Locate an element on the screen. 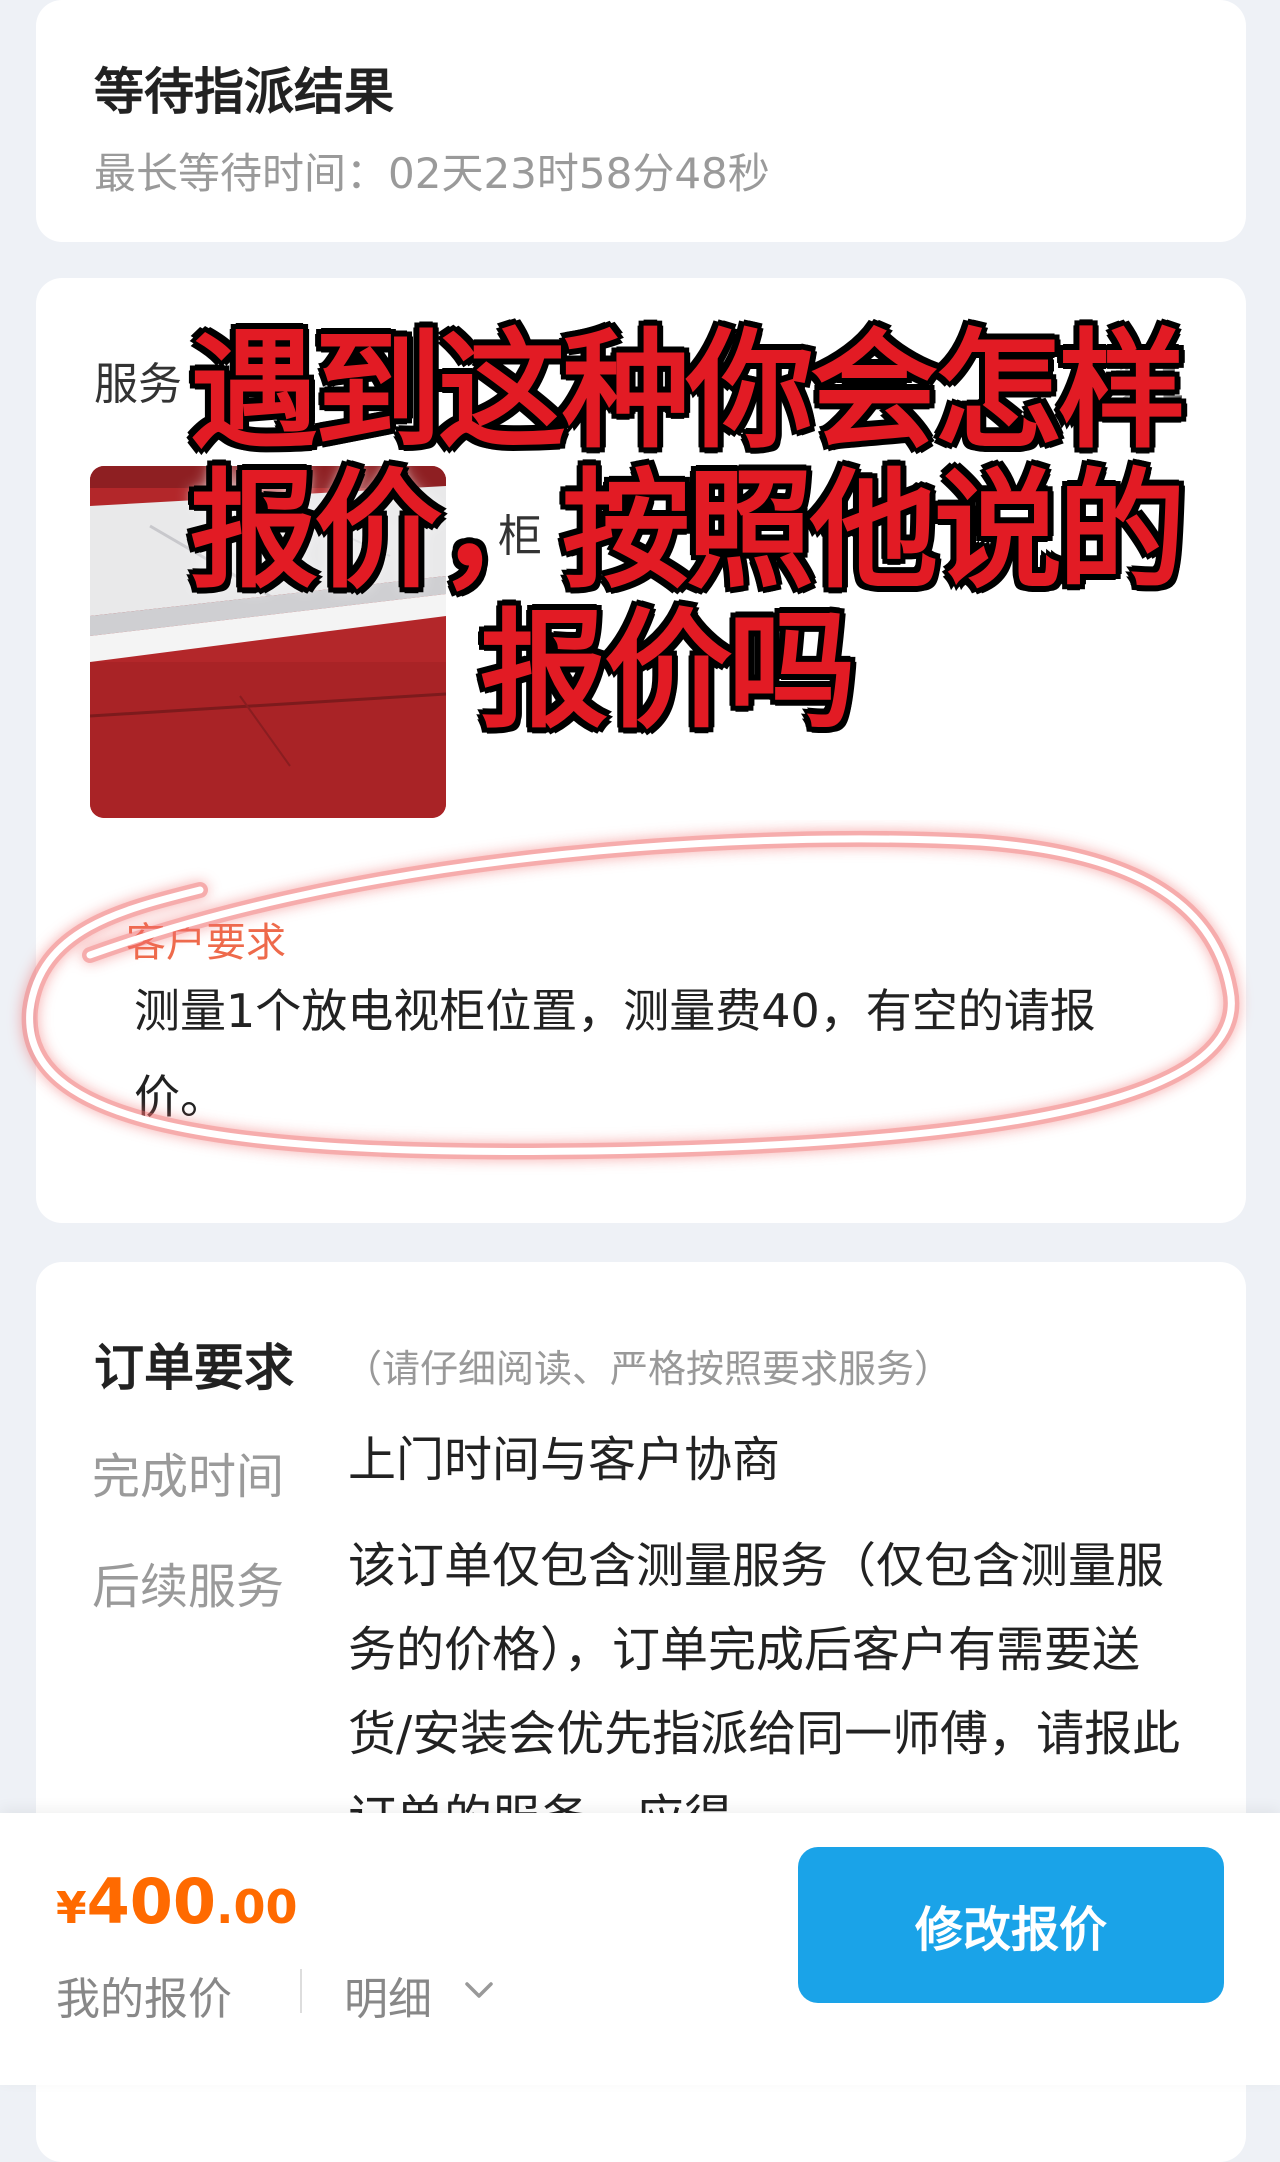  price-integer: 400 is located at coordinates (151, 1901).